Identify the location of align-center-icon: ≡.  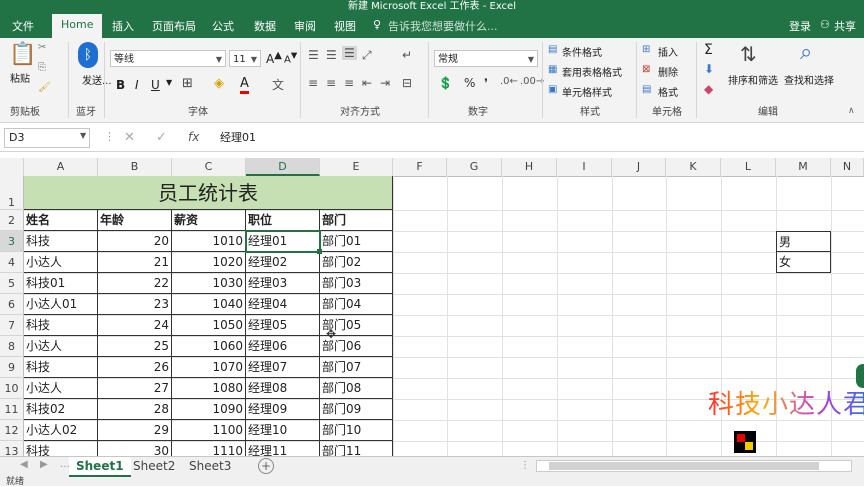
(331, 83).